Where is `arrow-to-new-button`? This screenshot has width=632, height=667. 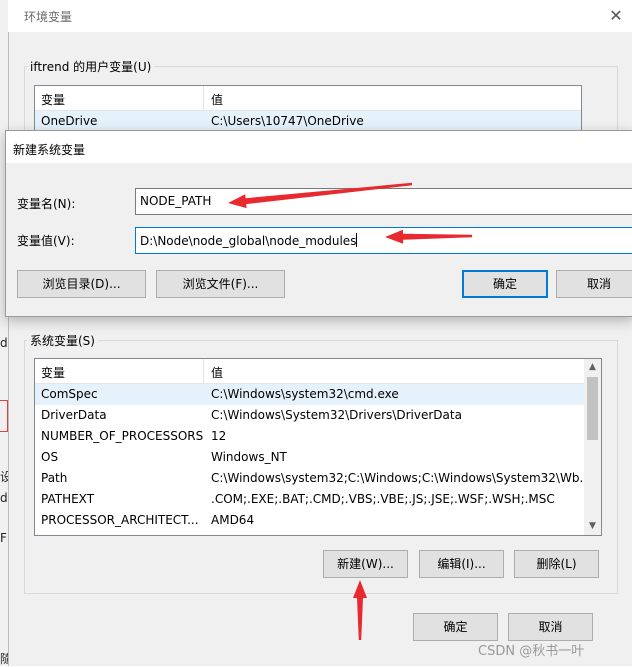
arrow-to-new-button is located at coordinates (360, 610).